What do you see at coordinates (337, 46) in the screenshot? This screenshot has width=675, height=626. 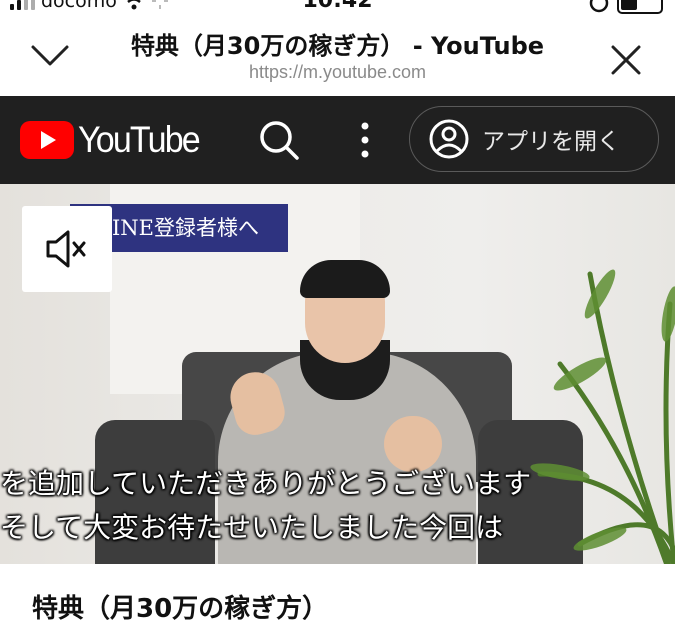 I see `page-title: 特典（月30万の稼ぎ方） - YouTube` at bounding box center [337, 46].